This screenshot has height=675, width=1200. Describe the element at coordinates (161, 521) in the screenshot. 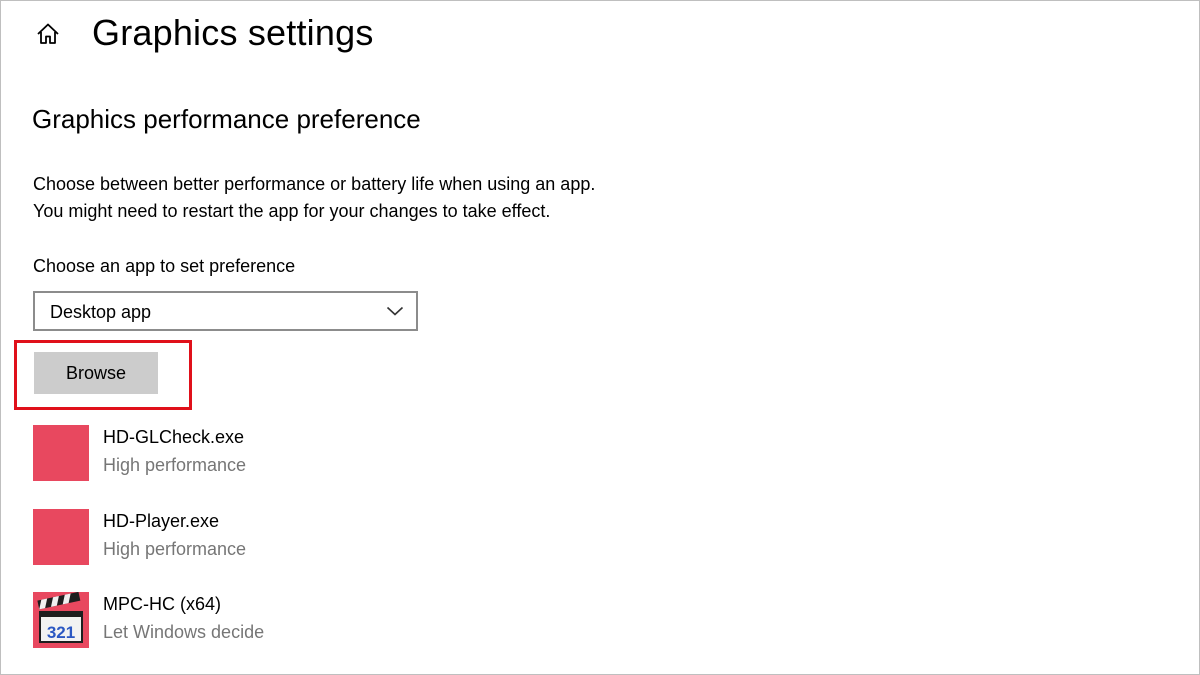

I see `app-name: HD-Player.exe` at that location.